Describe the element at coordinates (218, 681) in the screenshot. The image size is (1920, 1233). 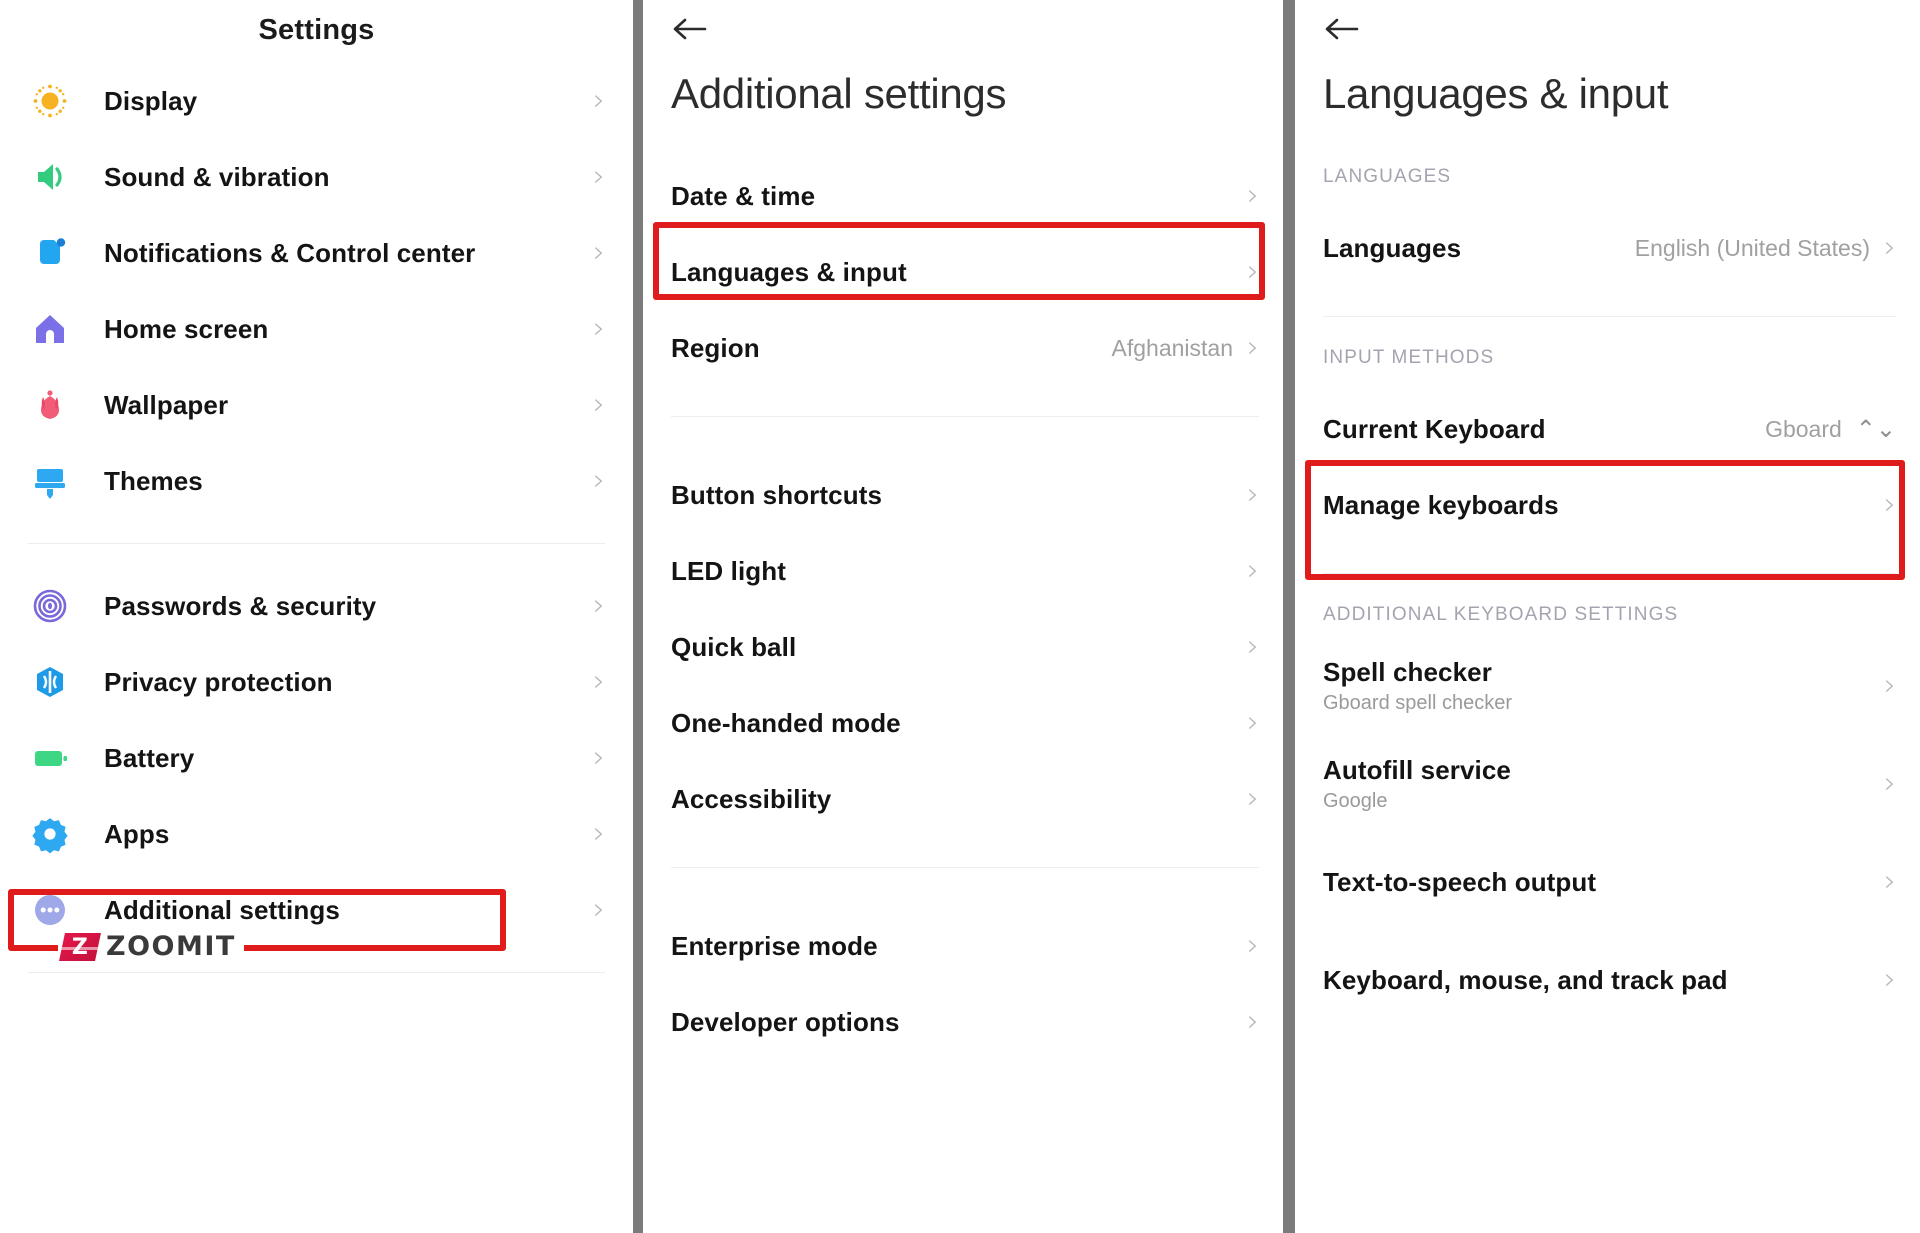
I see `sidebar-item-label: Privacy protection` at that location.